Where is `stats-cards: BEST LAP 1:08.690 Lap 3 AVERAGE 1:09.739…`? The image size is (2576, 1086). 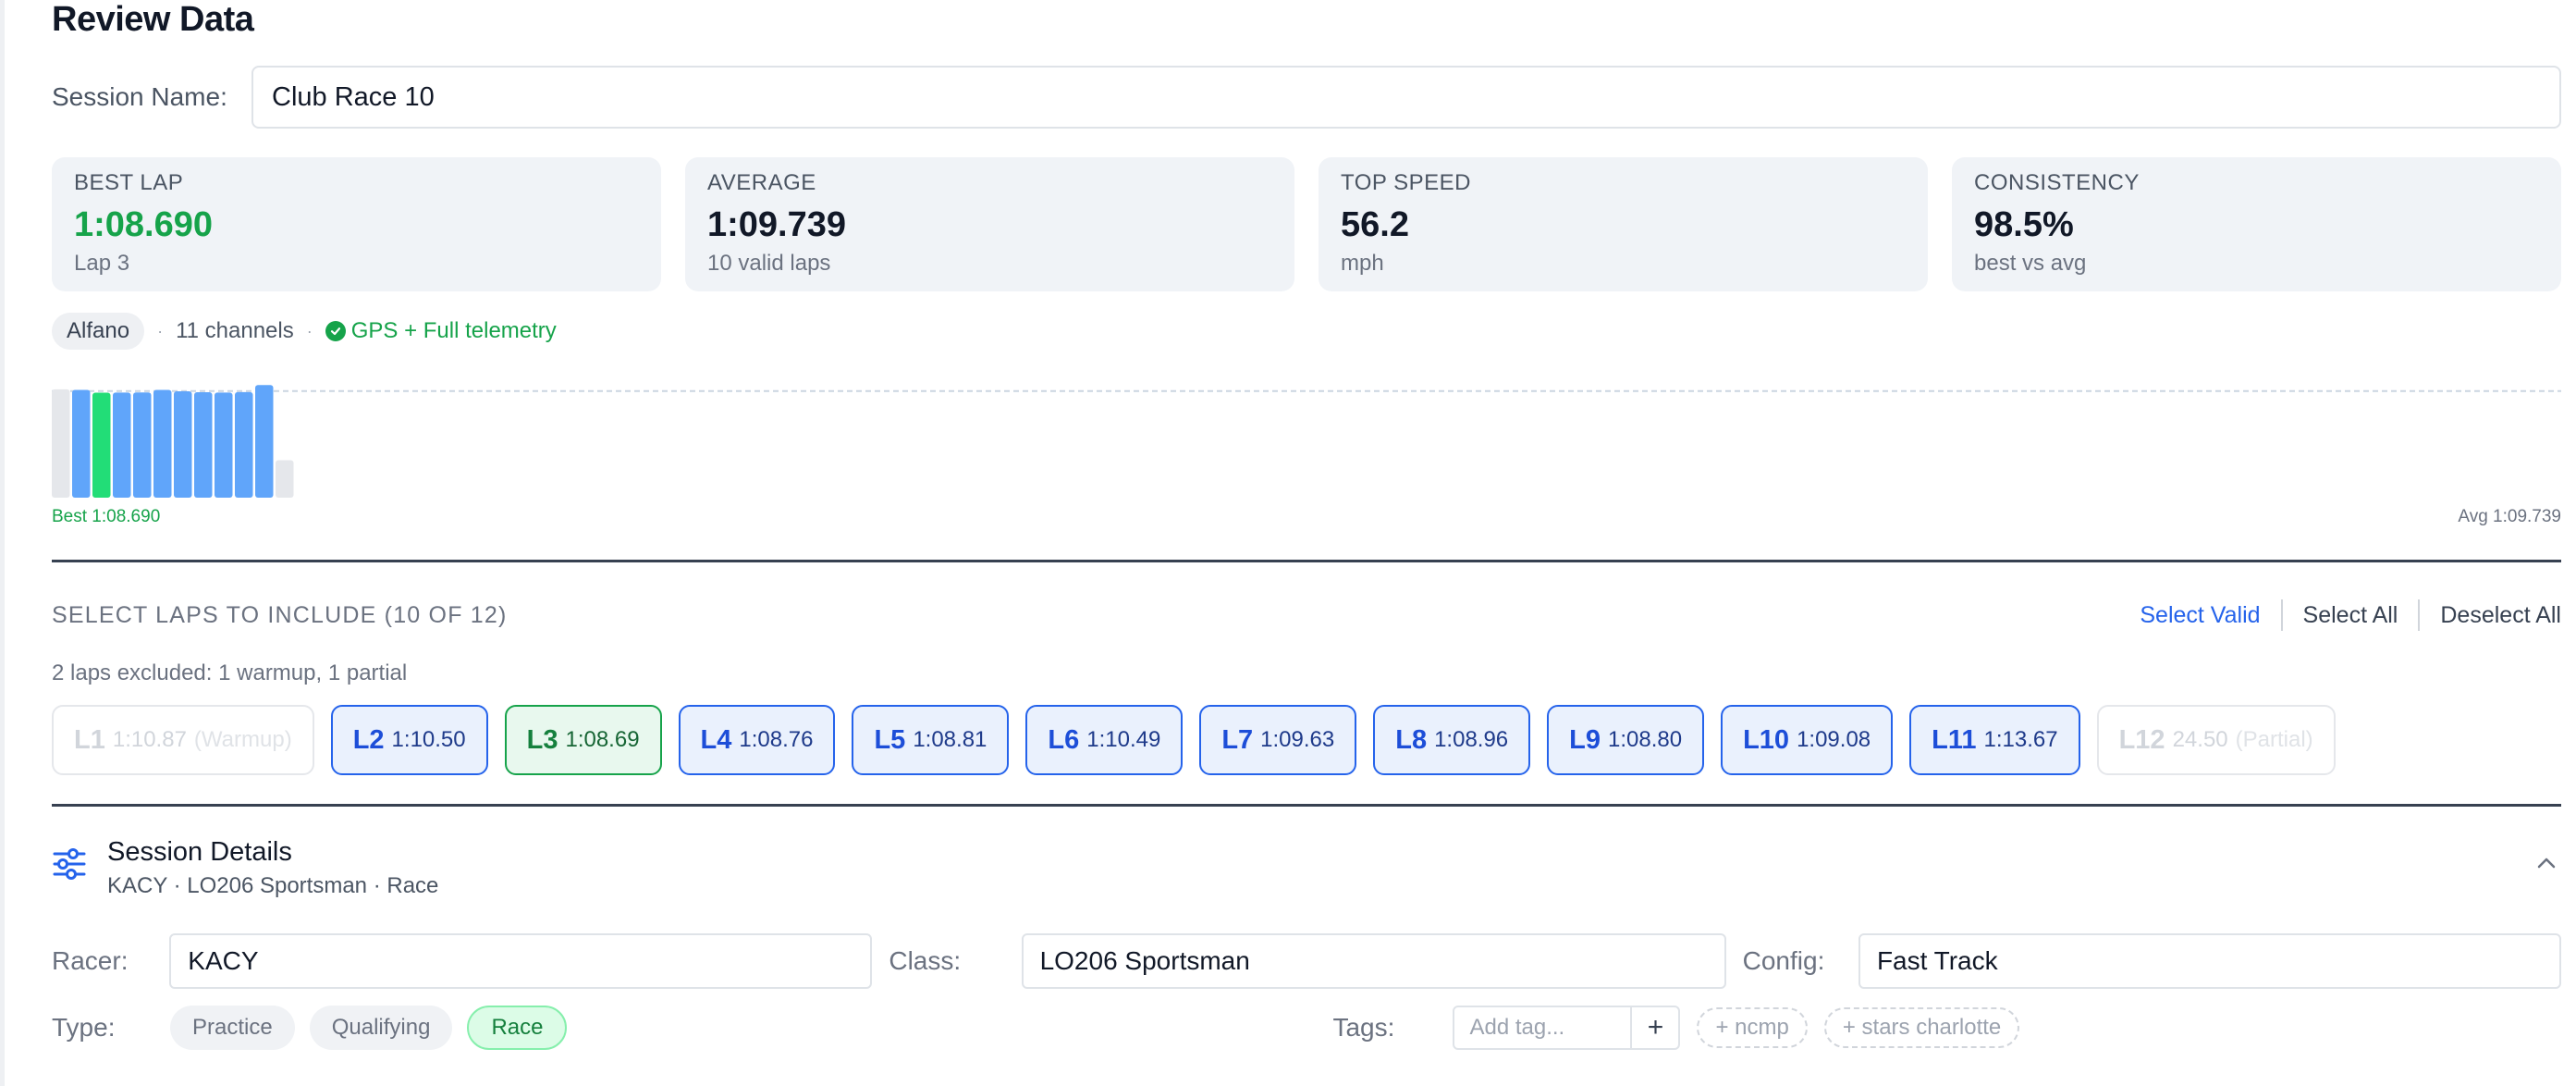
stats-cards: BEST LAP 1:08.690 Lap 3 AVERAGE 1:09.739… is located at coordinates (1306, 224).